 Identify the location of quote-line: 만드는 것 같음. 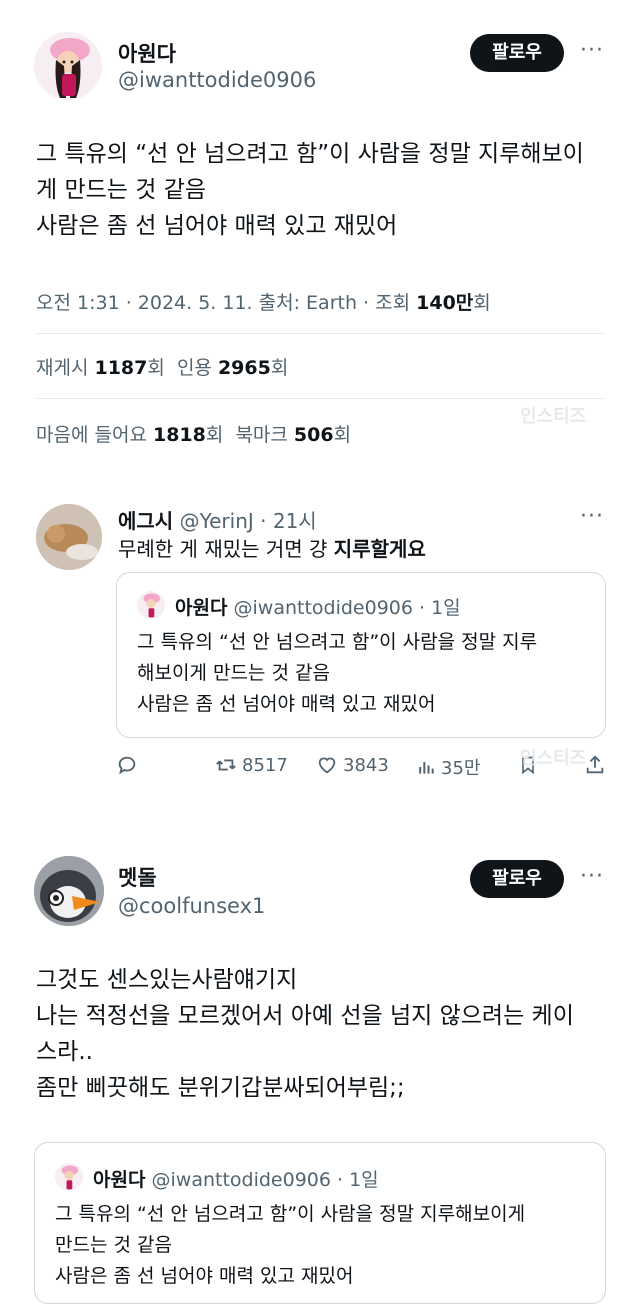
(113, 1245).